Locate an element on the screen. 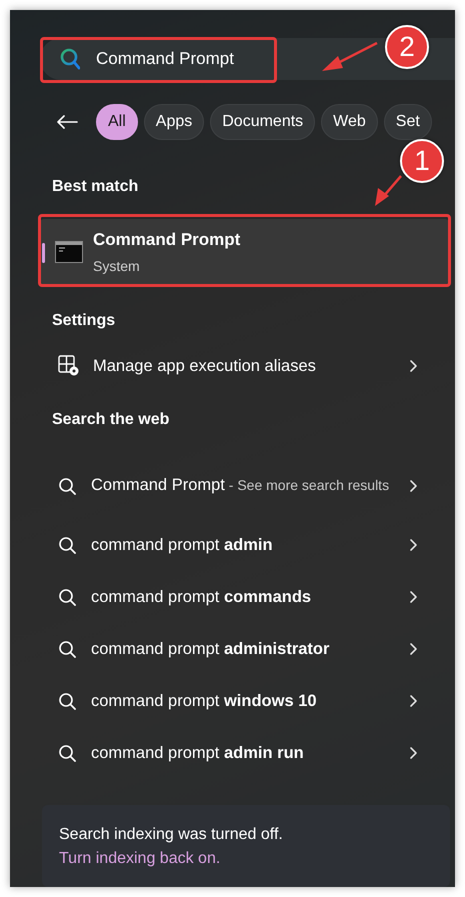 This screenshot has width=465, height=897. result-title: Command Prompt is located at coordinates (166, 240).